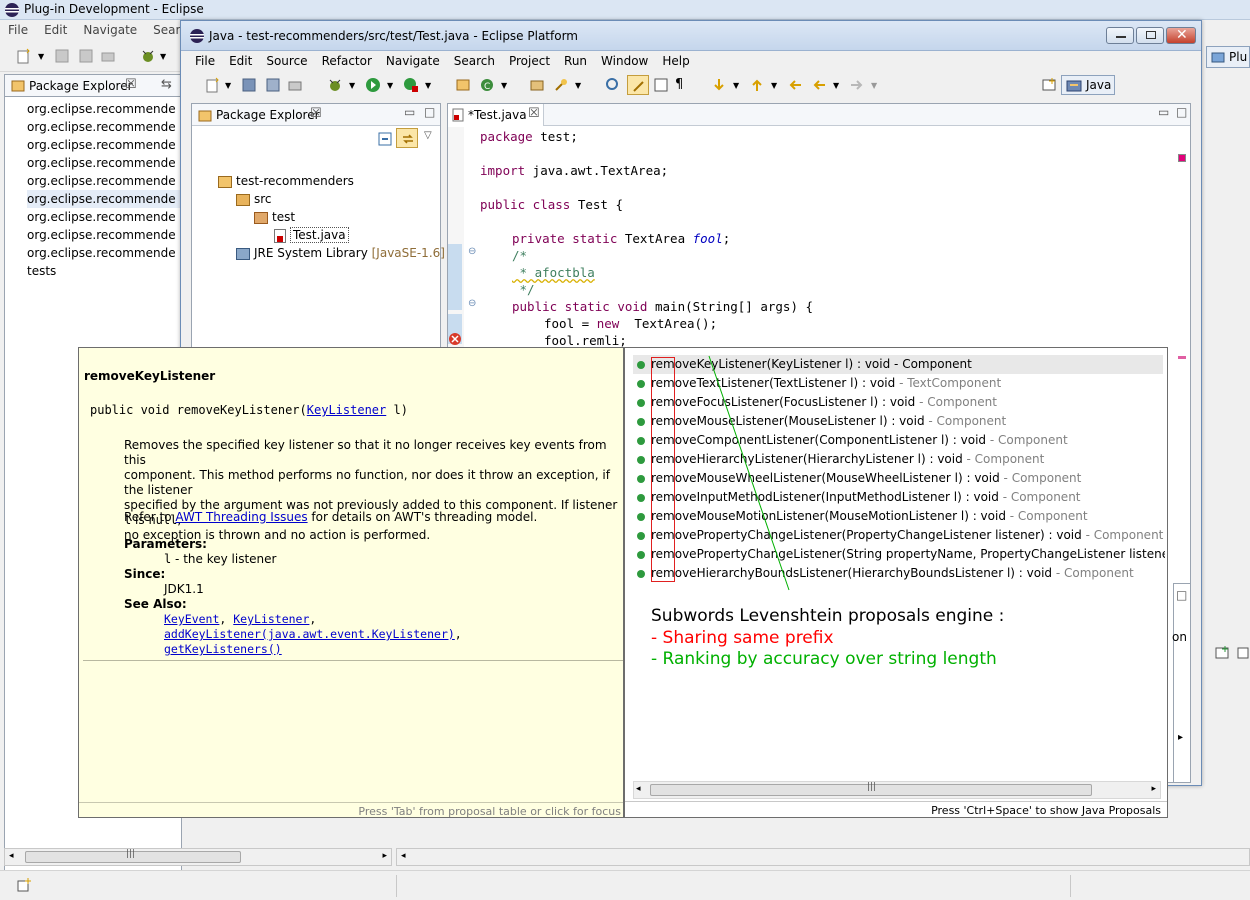  I want to click on run-icon, so click(373, 86).